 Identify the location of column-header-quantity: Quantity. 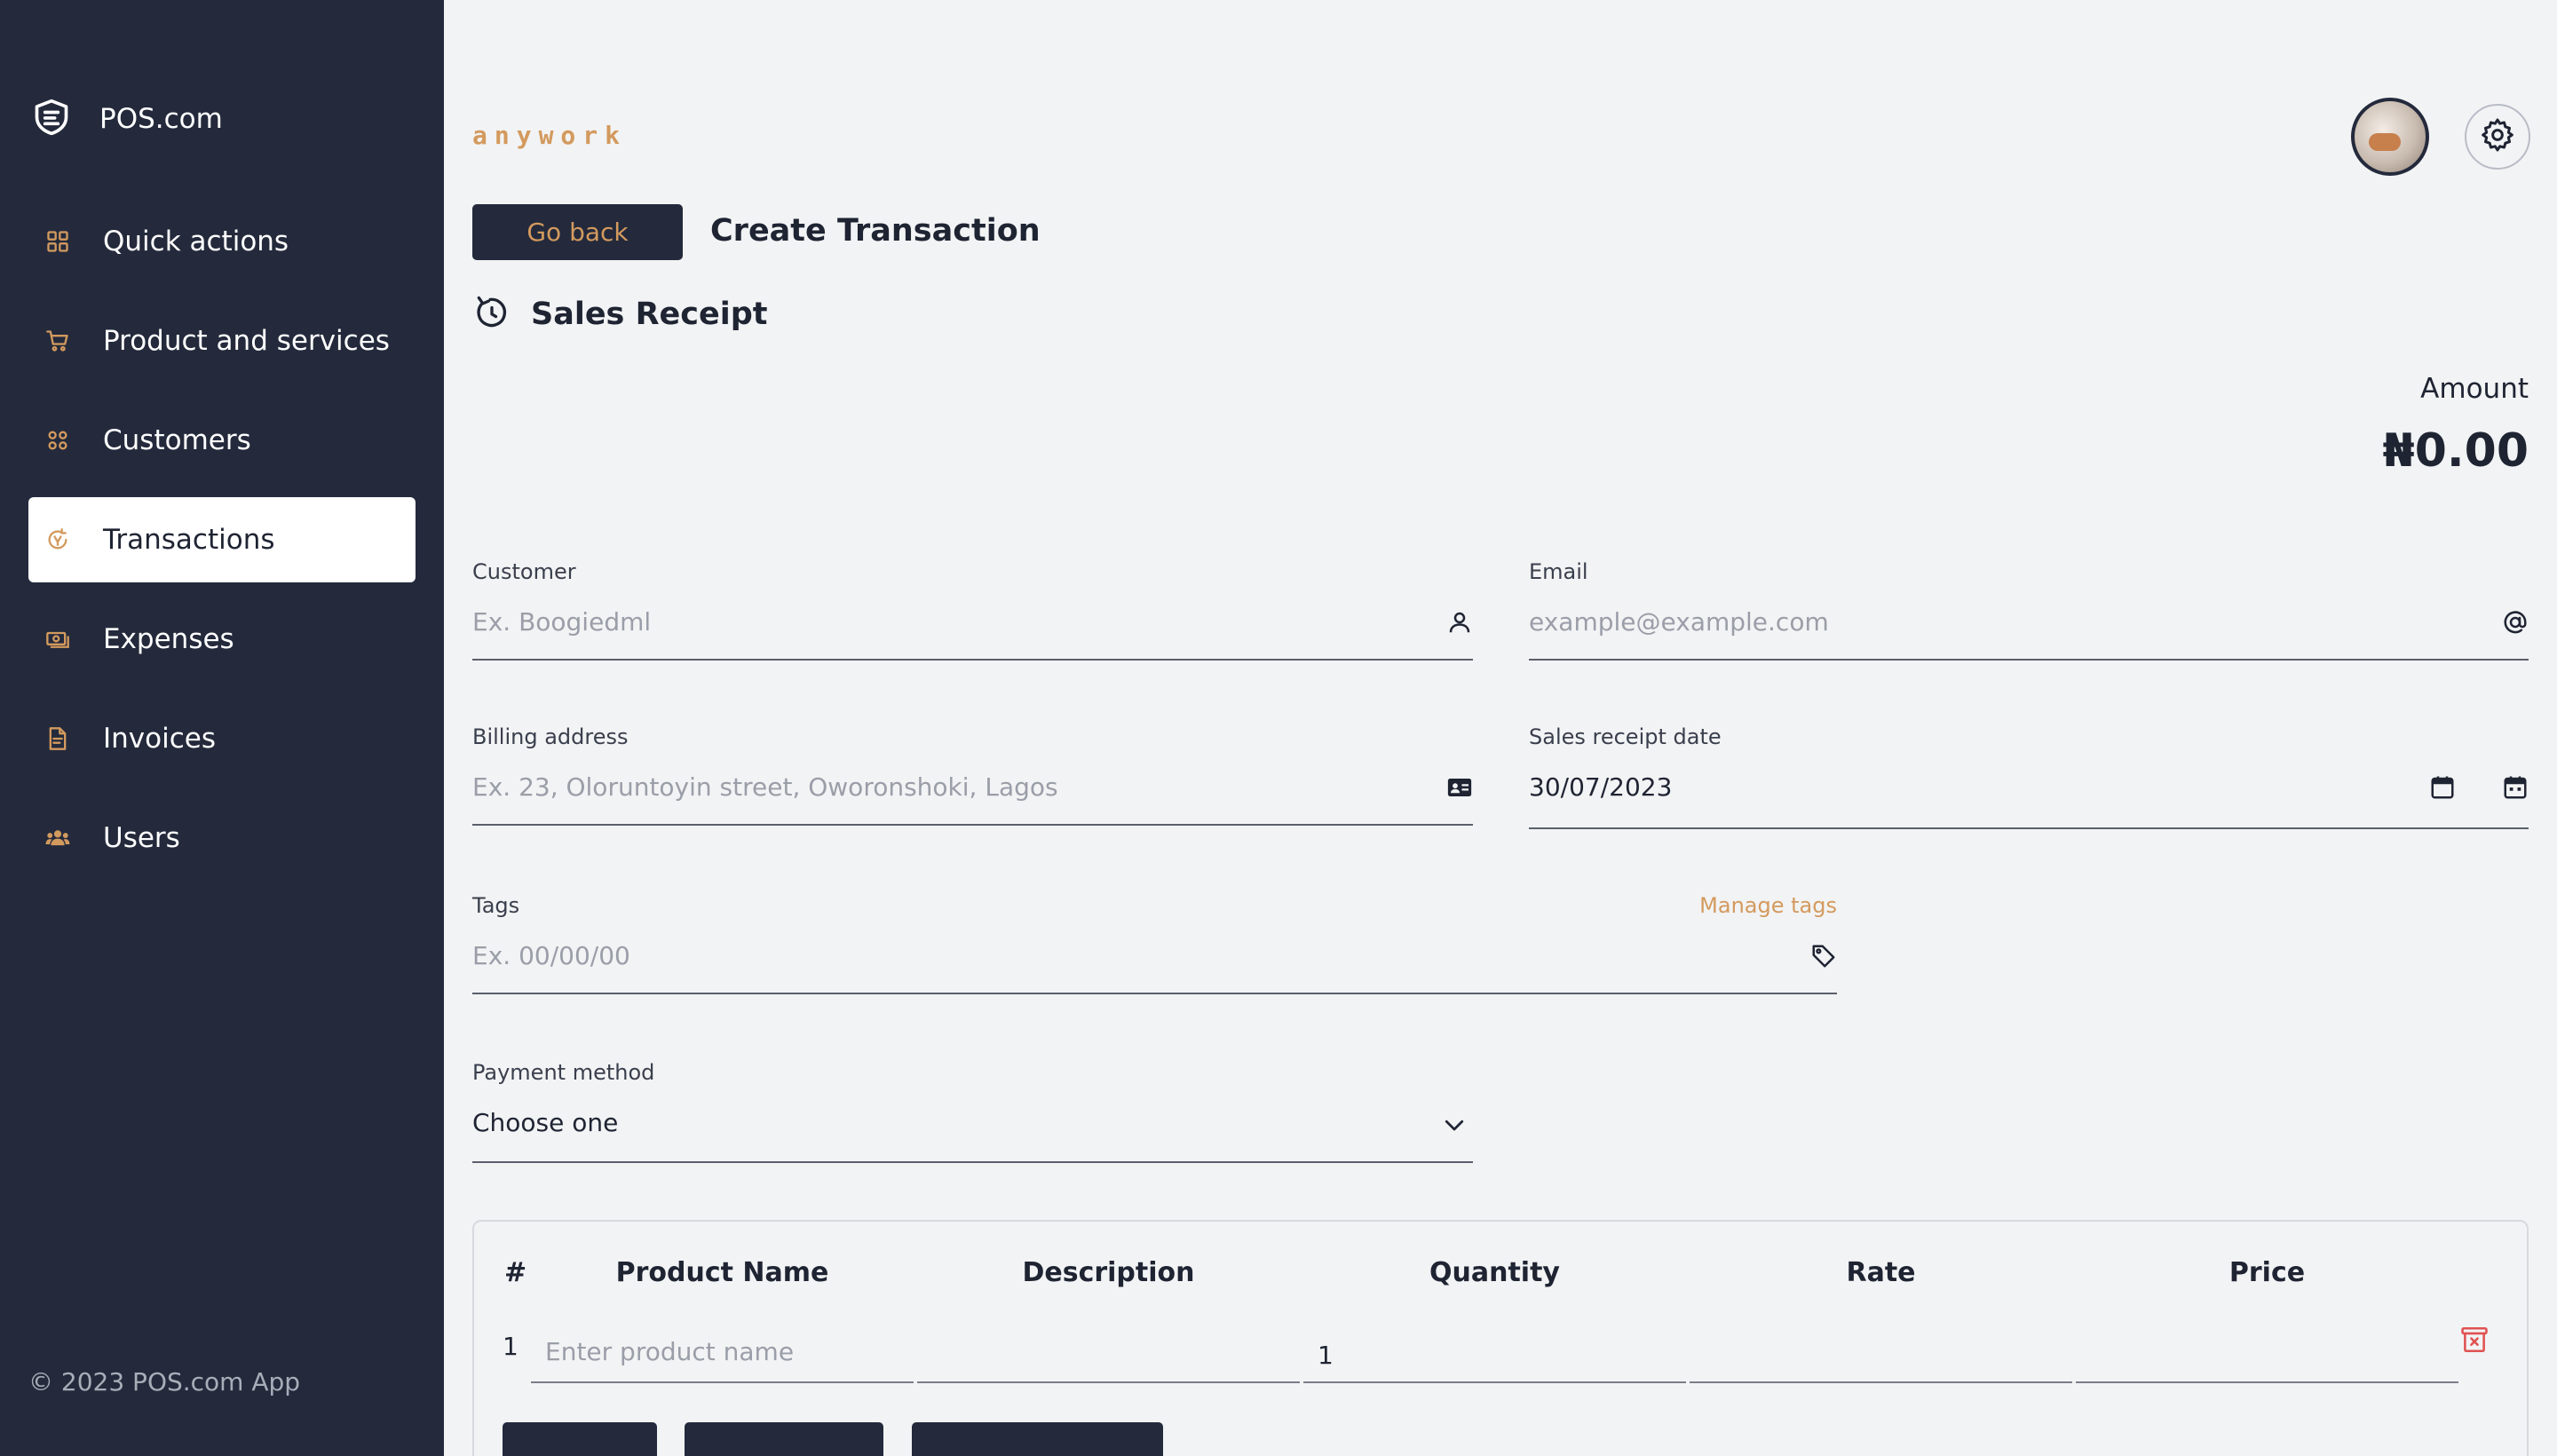
(1494, 1272).